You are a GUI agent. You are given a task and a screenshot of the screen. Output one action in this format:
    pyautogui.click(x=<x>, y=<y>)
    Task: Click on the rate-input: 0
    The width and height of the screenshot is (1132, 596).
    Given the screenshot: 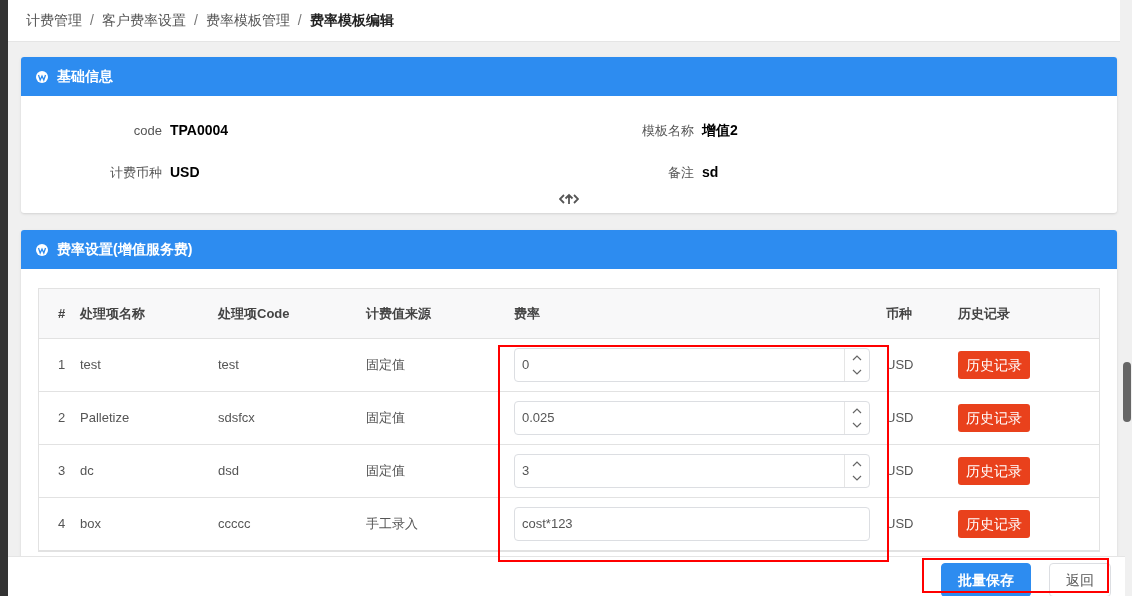 What is the action you would take?
    pyautogui.click(x=692, y=365)
    